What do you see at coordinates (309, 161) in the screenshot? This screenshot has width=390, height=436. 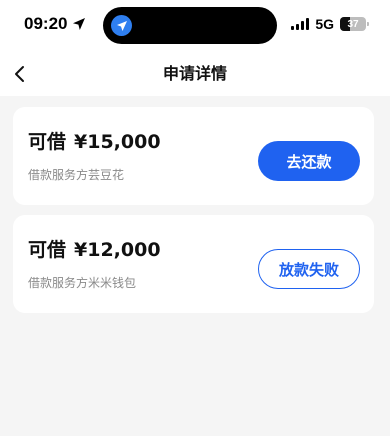 I see `repay-button: 去还款` at bounding box center [309, 161].